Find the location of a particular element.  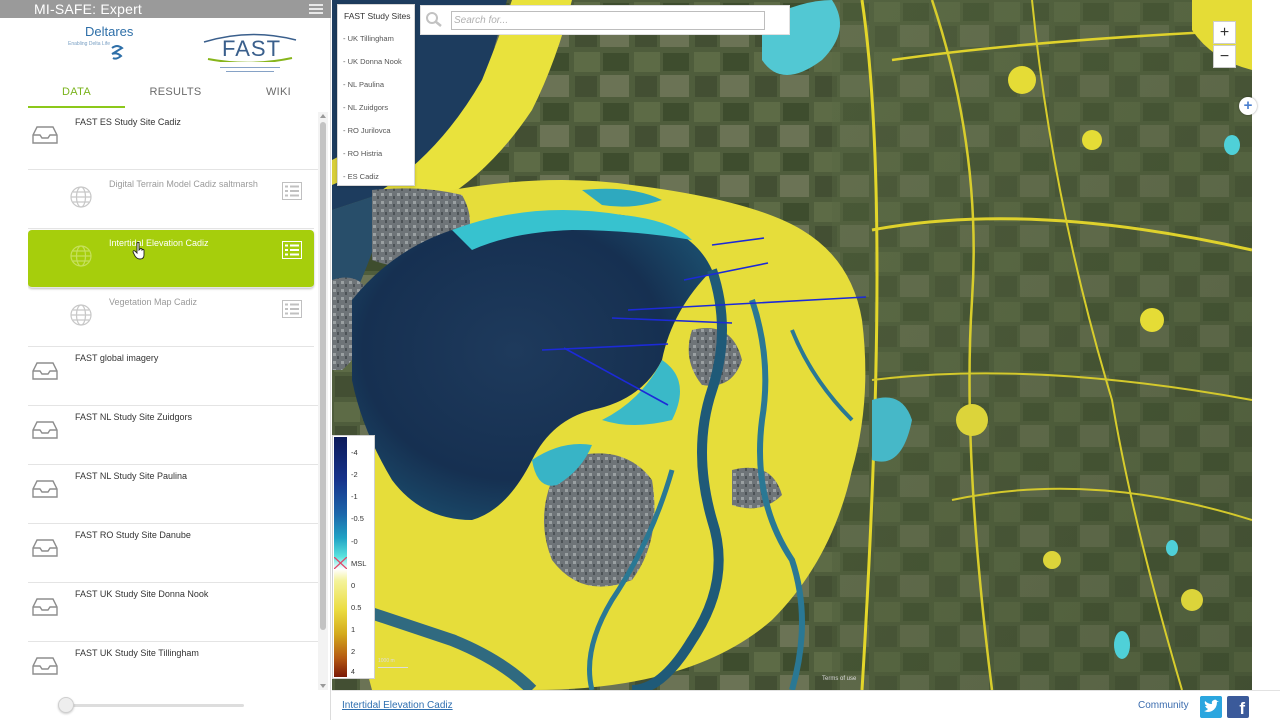

layer-group-ro-danube: FAST RO Study Site Danube is located at coordinates (173, 554).